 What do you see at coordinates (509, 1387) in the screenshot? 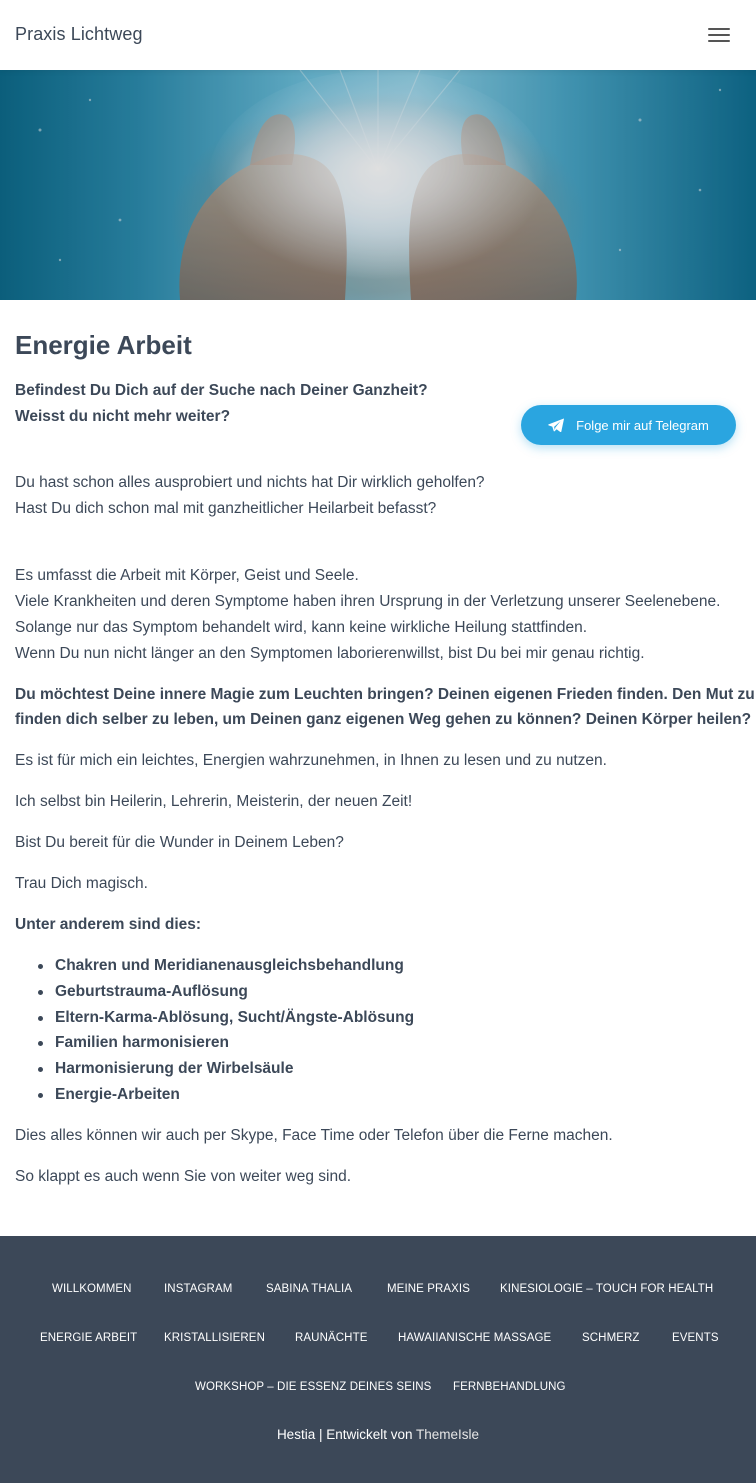
I see `footer-nav-fernbehandlung: Fernbehandlung` at bounding box center [509, 1387].